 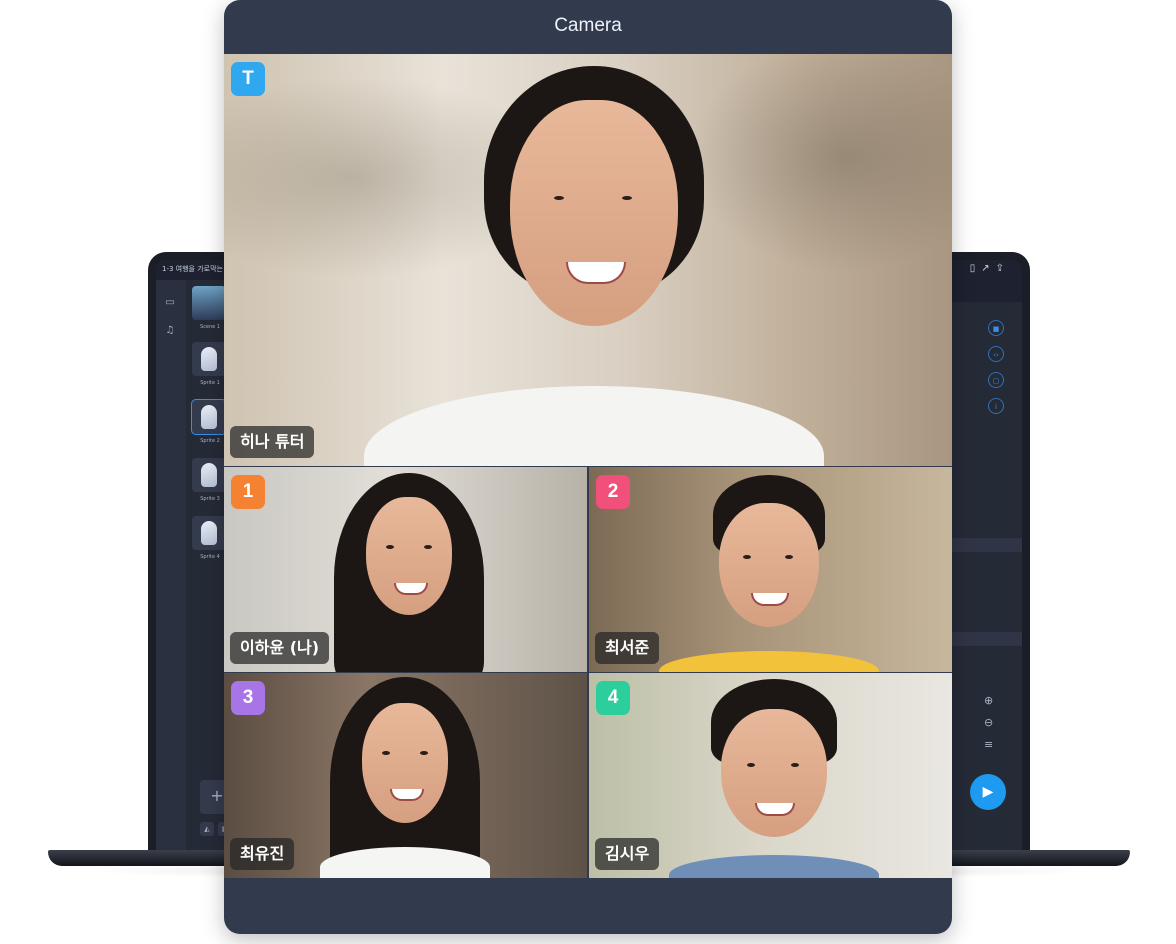 I want to click on participant-name: 최유진, so click(x=262, y=854).